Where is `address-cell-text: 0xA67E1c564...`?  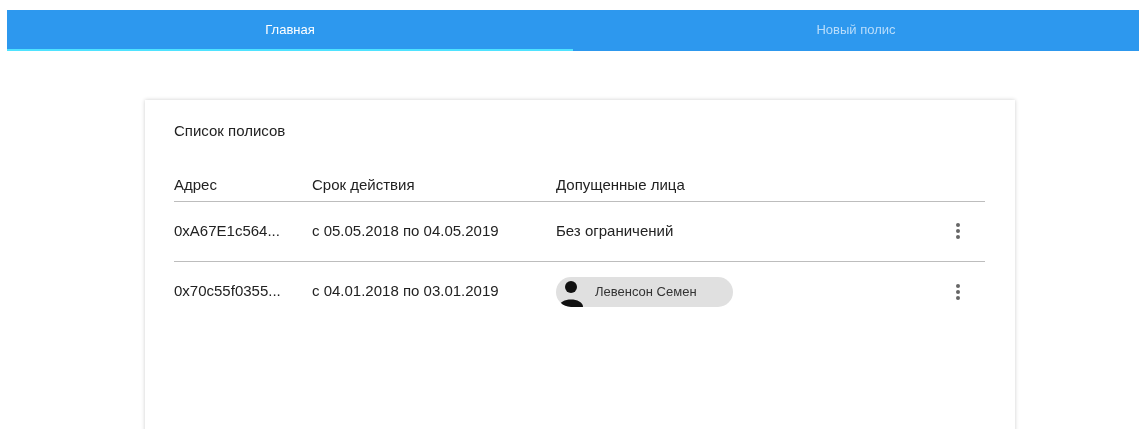
address-cell-text: 0xA67E1c564... is located at coordinates (227, 230).